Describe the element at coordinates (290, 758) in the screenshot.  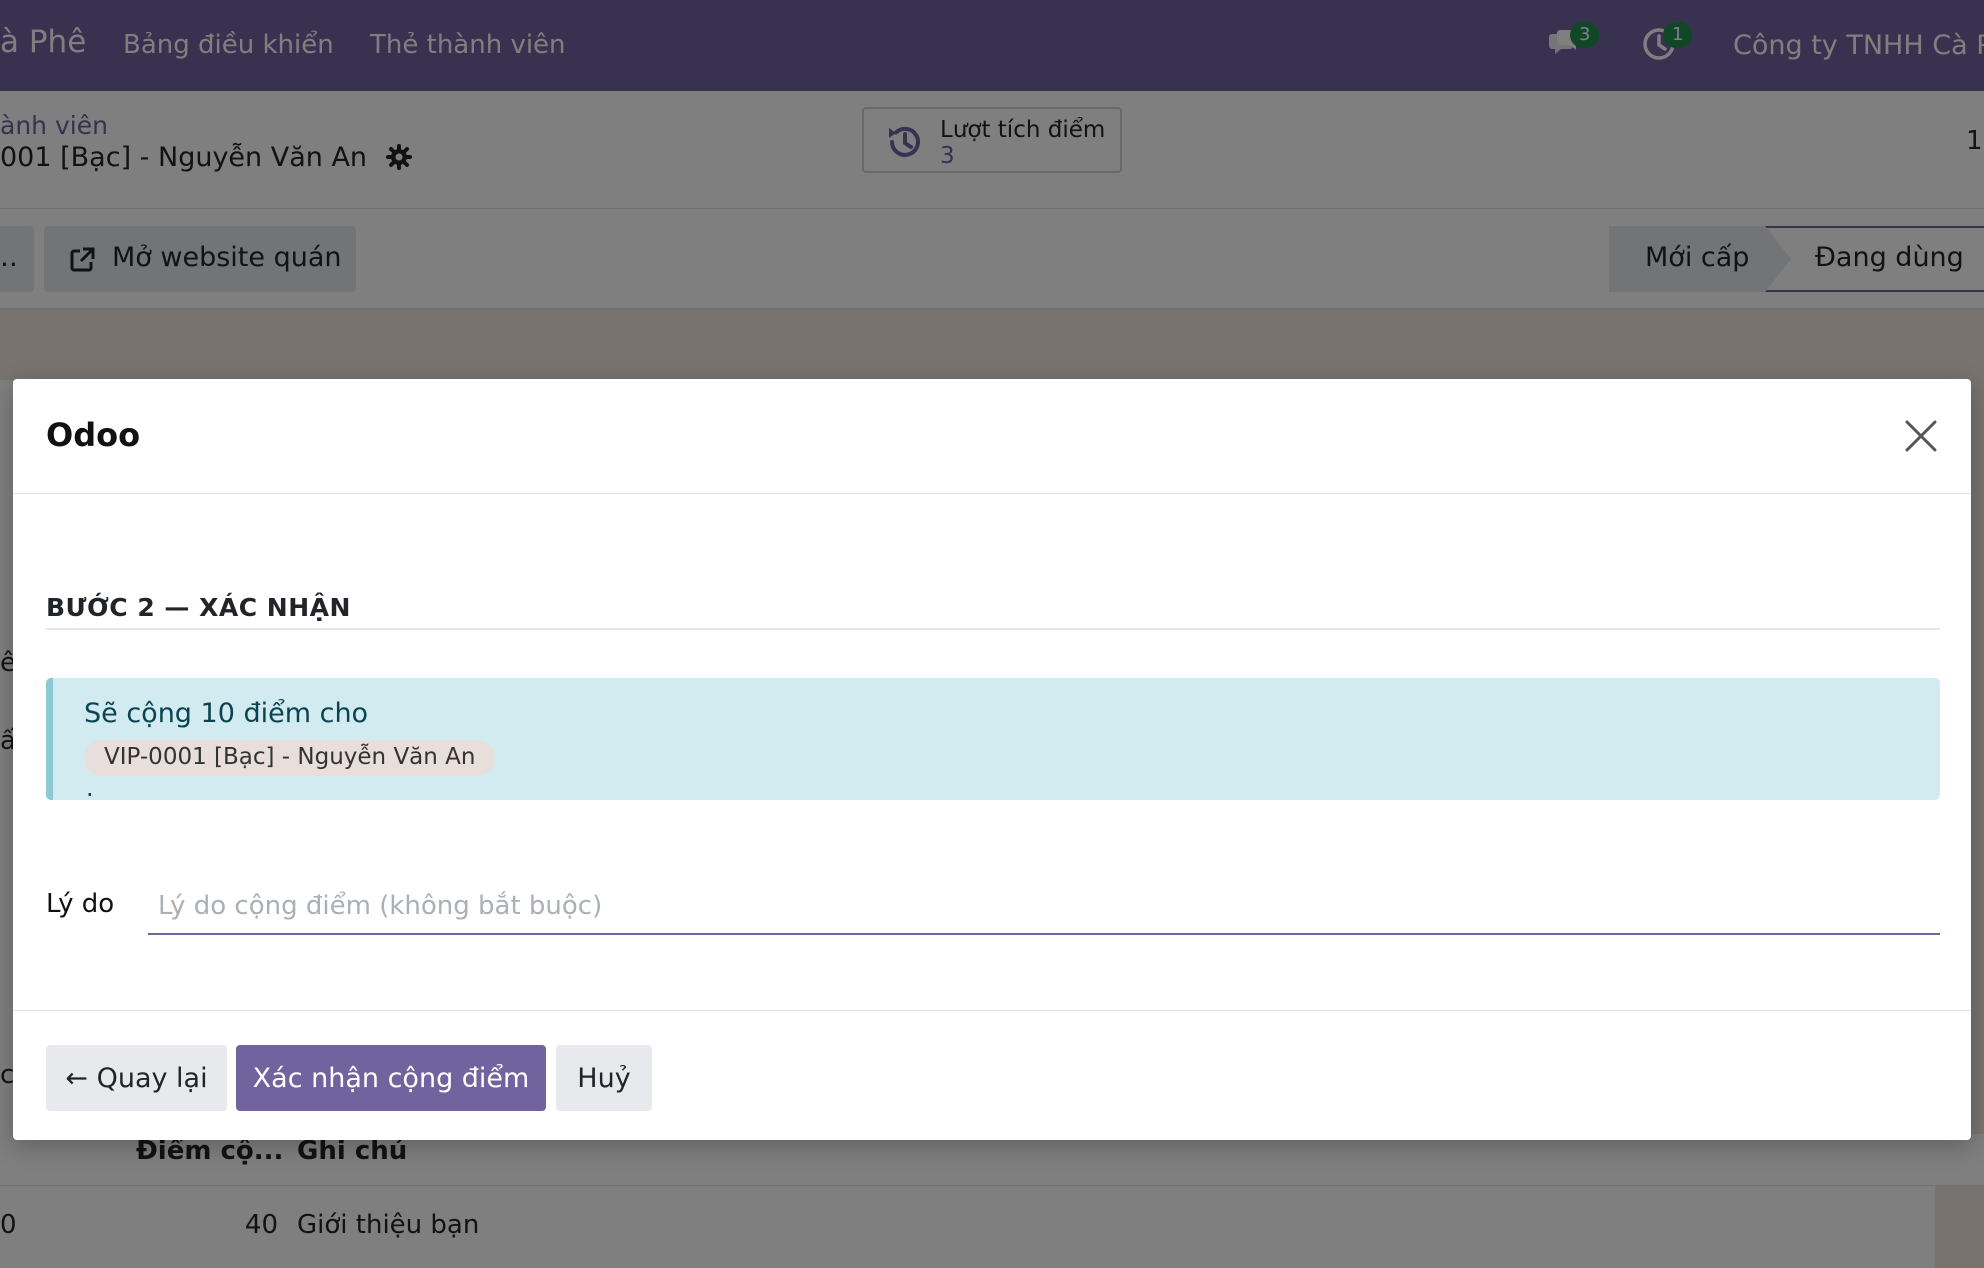
I see `member-badge: VIP-0001 [Bạc] - Nguyễn Văn An` at that location.